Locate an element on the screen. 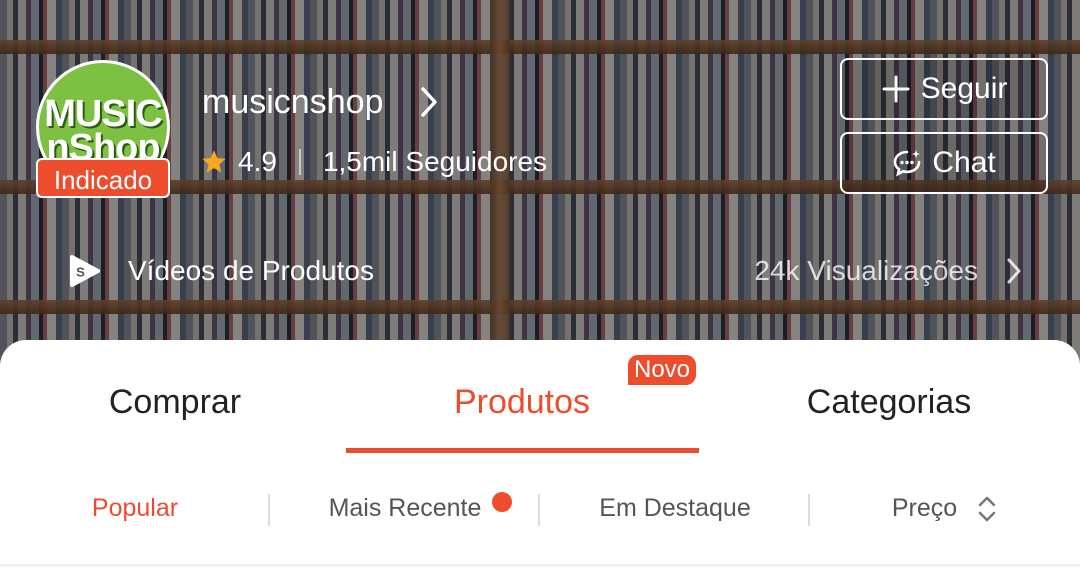  shop-name: musicnshop is located at coordinates (292, 102).